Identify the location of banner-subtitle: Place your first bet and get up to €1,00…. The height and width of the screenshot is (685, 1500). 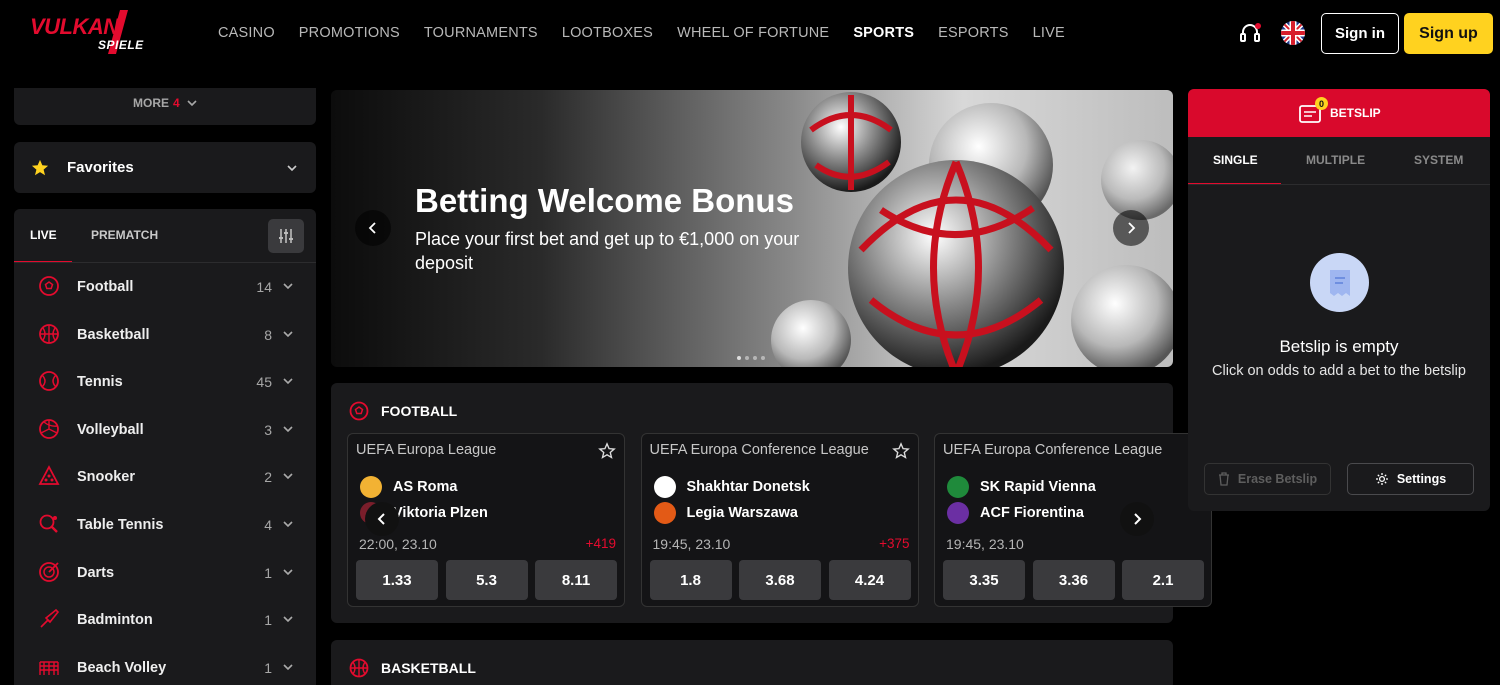
(607, 251).